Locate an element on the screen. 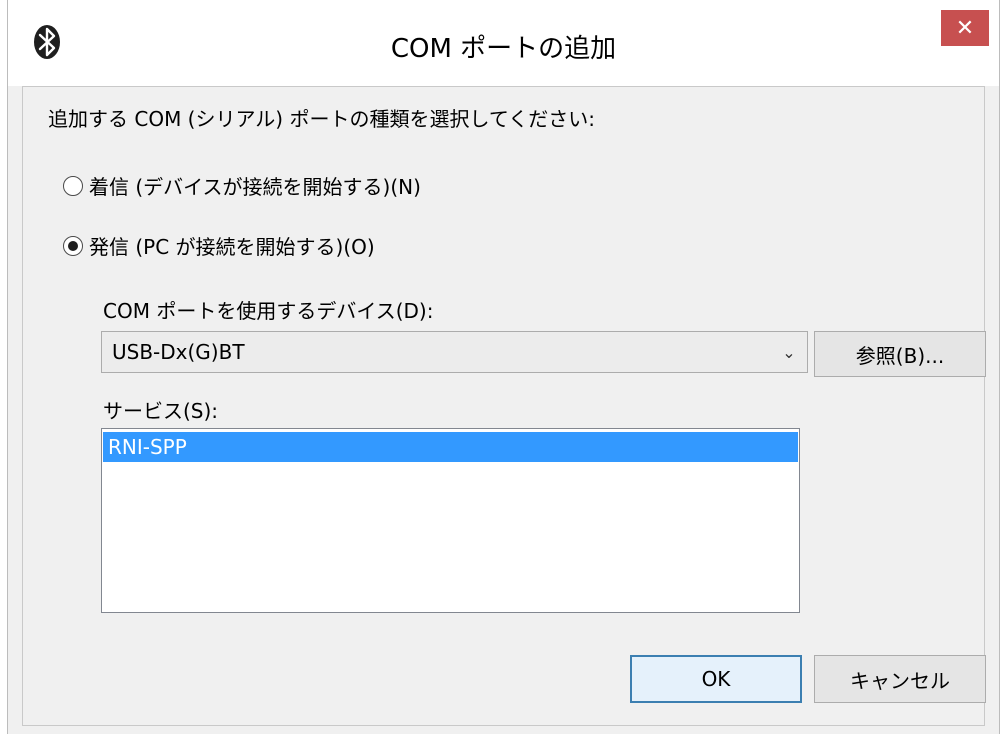 This screenshot has height=734, width=1006. radio-outgoing-circle is located at coordinates (73, 245).